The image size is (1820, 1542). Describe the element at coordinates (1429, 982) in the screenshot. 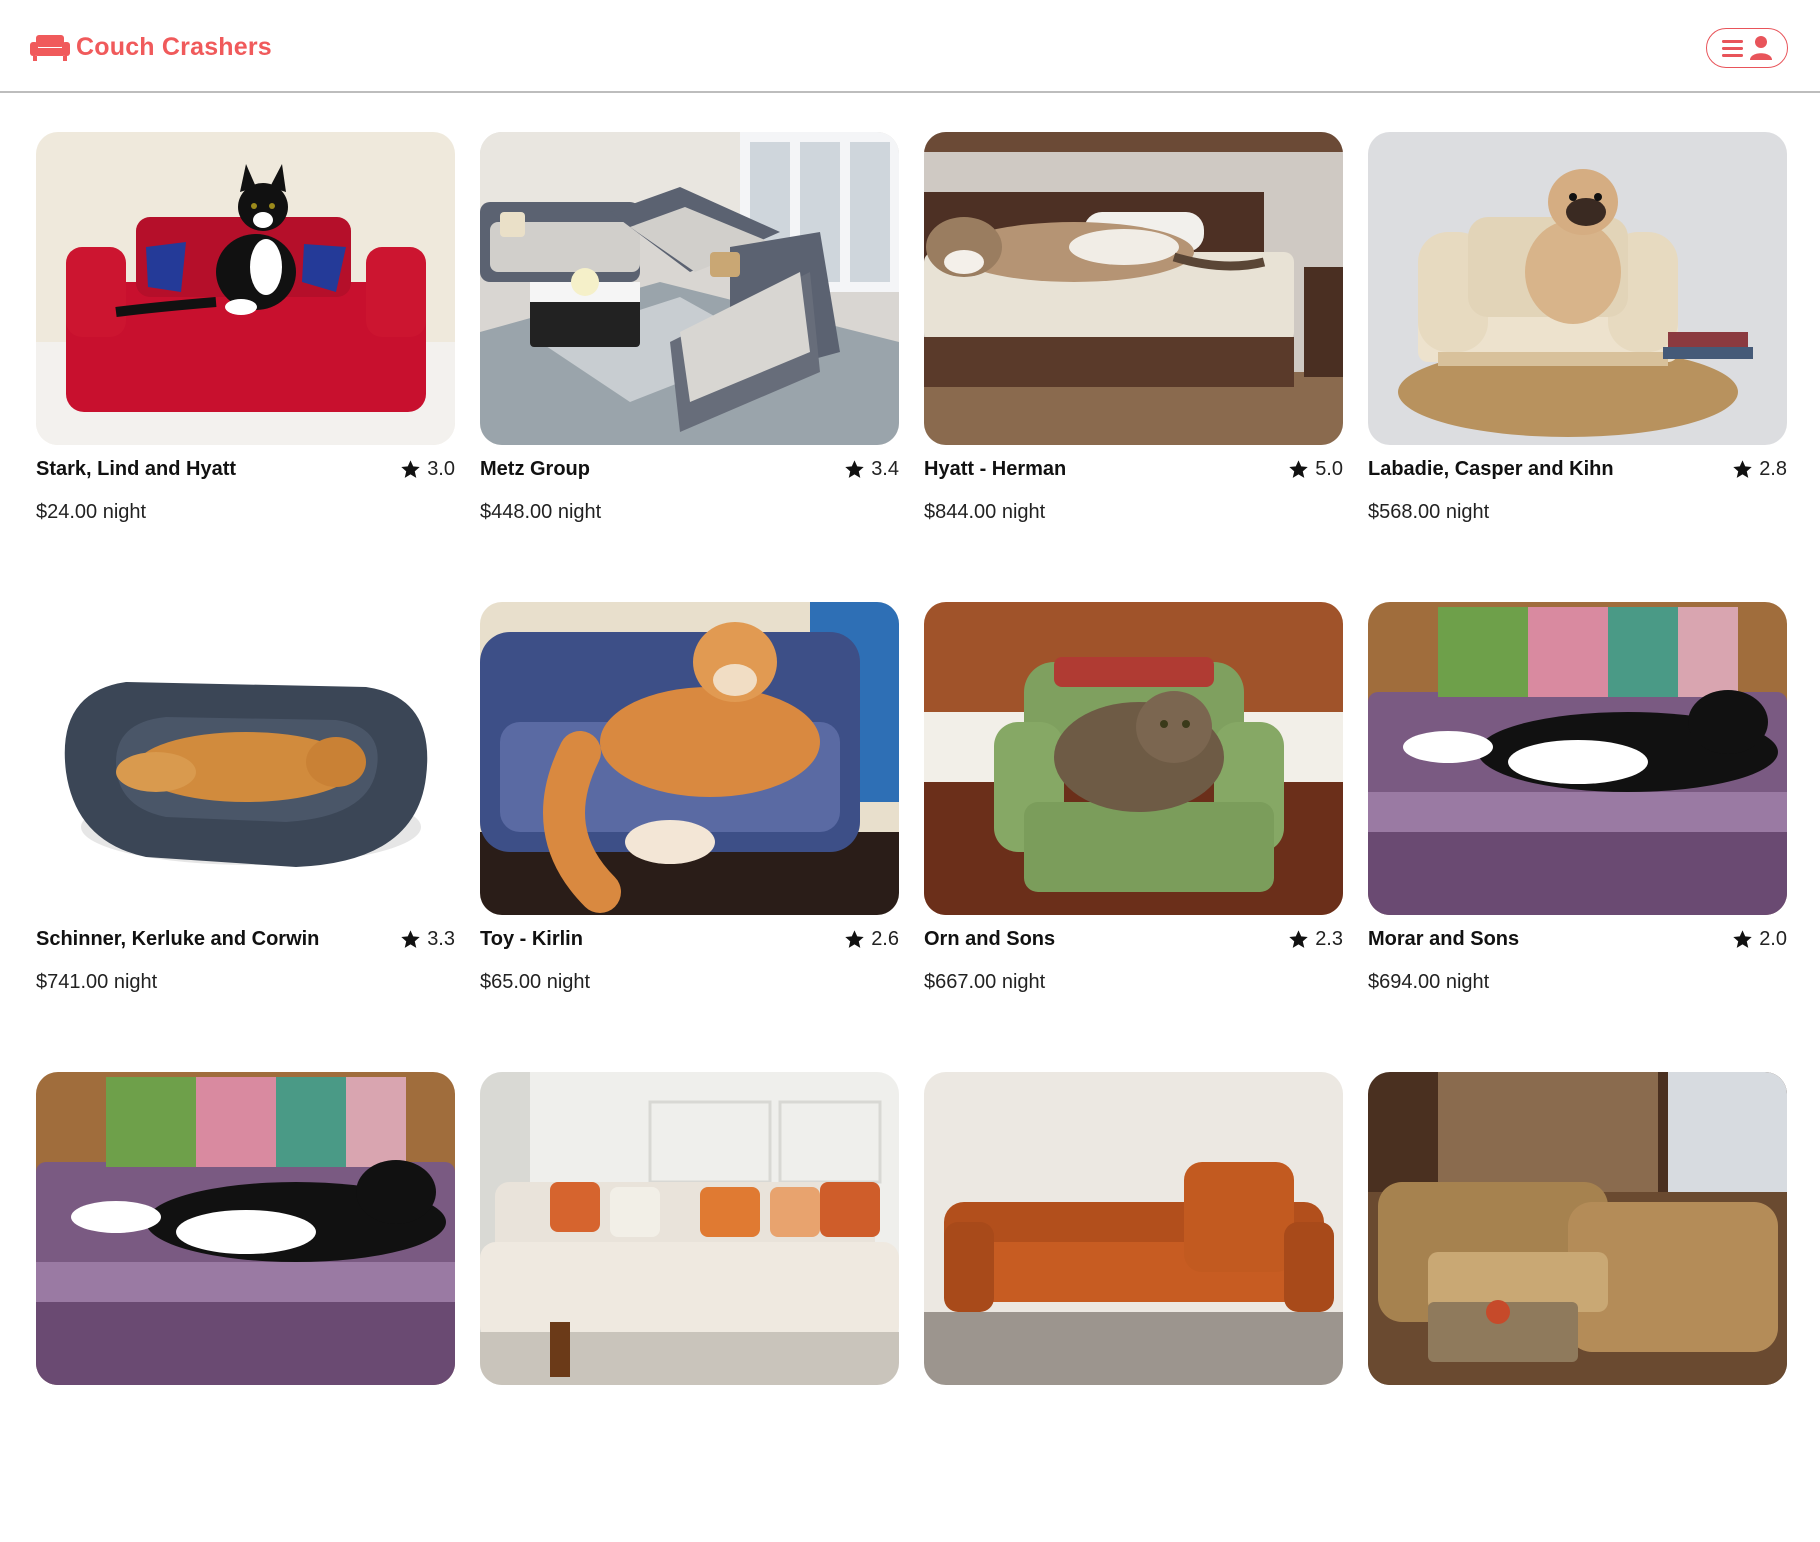

I see `listing-price: $694.00 night` at that location.